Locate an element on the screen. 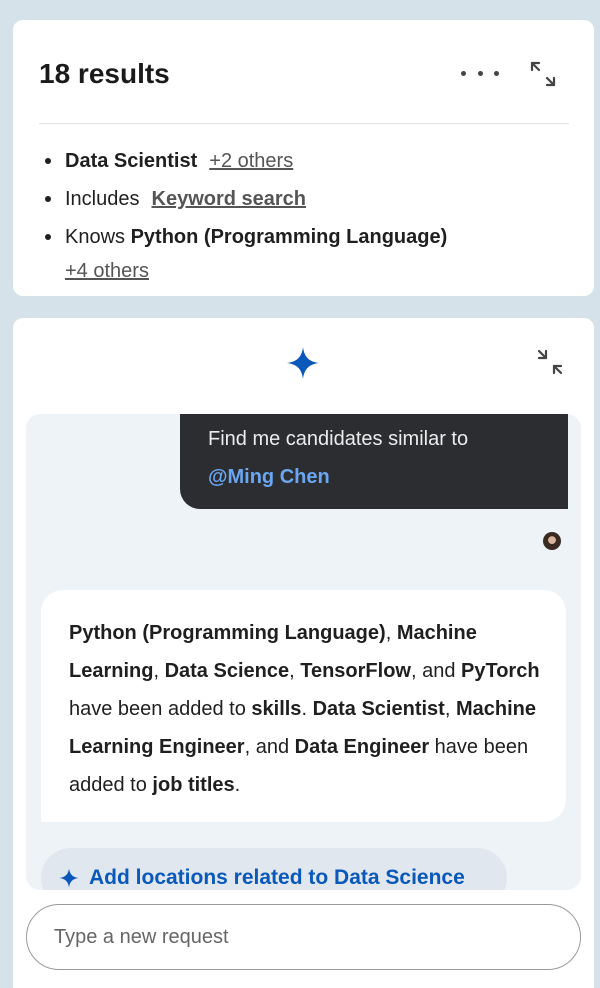 The width and height of the screenshot is (600, 988). message-highlight: skills is located at coordinates (276, 709).